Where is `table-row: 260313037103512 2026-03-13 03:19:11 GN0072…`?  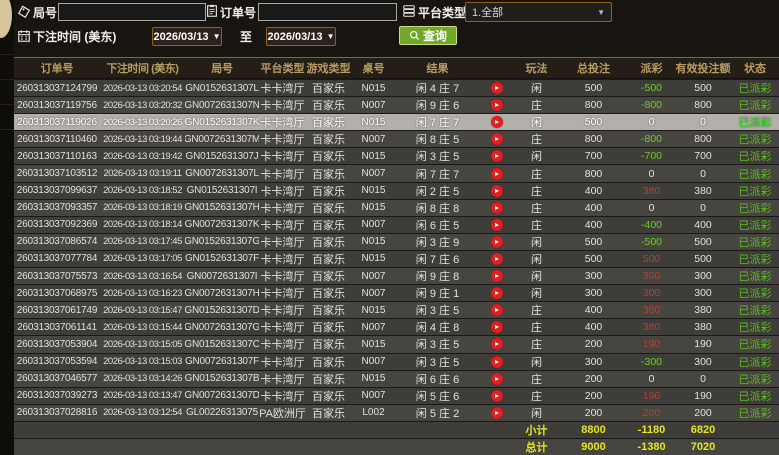
table-row: 260313037103512 2026-03-13 03:19:11 GN0072… is located at coordinates (396, 173).